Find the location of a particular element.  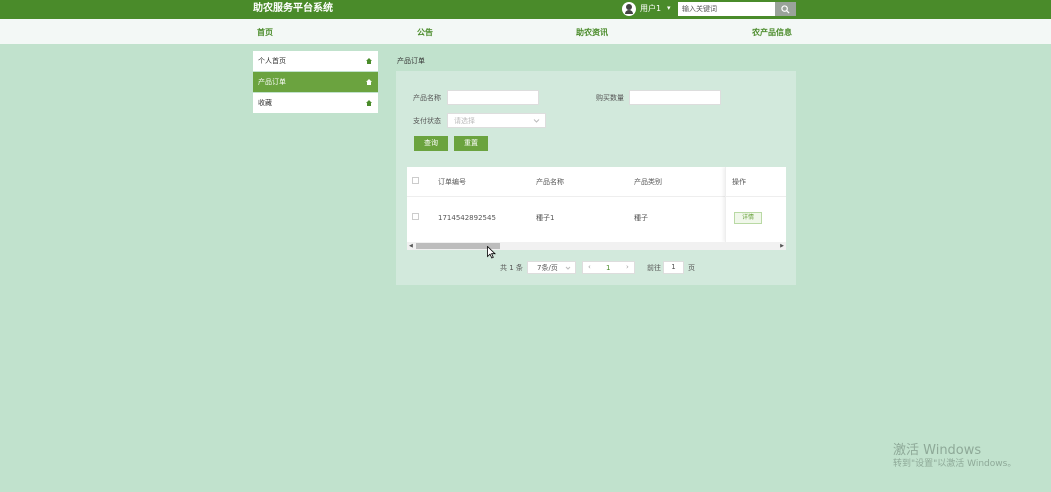

action-column: 操作 详情 is located at coordinates (755, 204).